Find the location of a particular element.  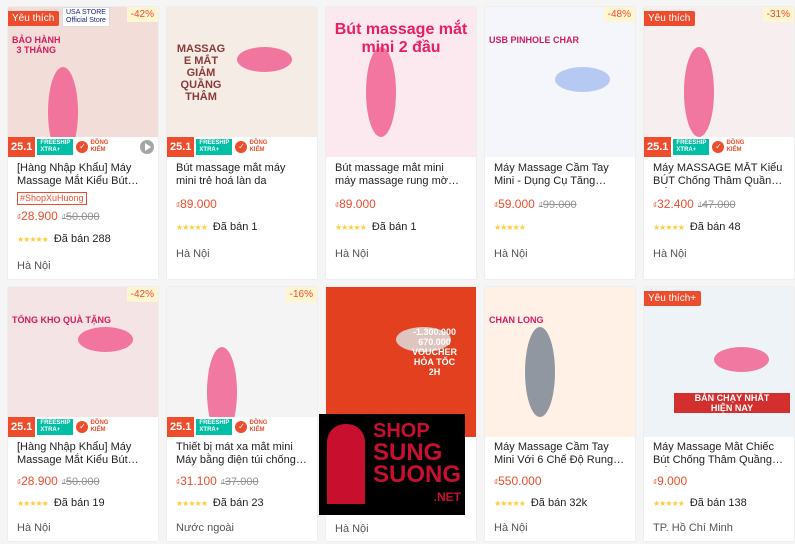

product-price: ₫32.400 is located at coordinates (673, 204).